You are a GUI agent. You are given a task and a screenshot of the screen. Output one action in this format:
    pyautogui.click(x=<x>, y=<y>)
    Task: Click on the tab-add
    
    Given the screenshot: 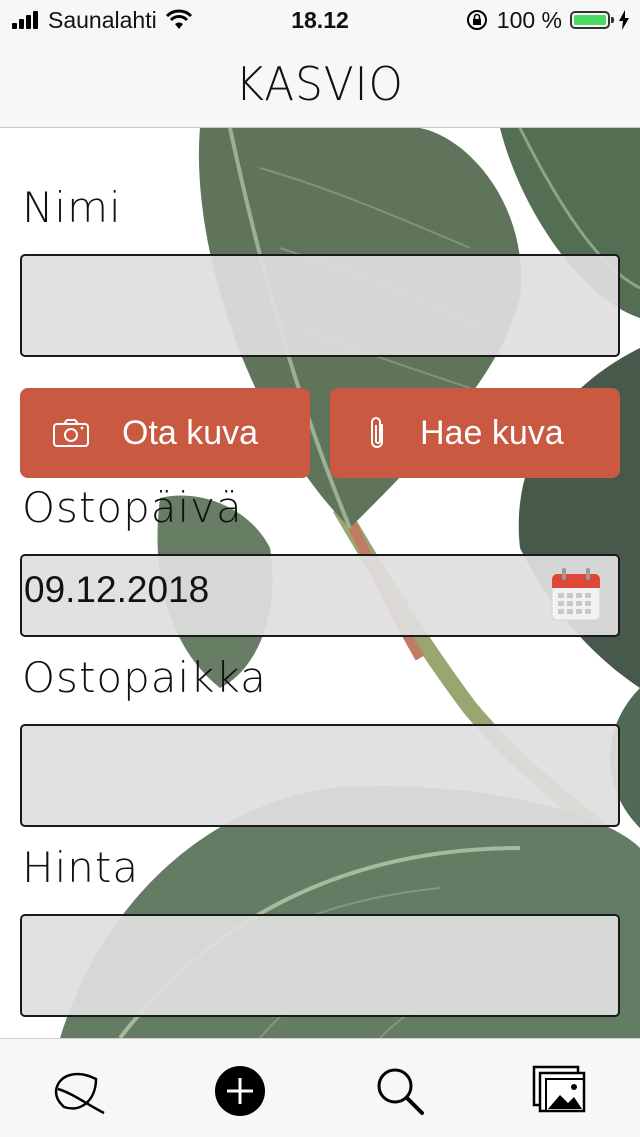 What is the action you would take?
    pyautogui.click(x=240, y=1091)
    